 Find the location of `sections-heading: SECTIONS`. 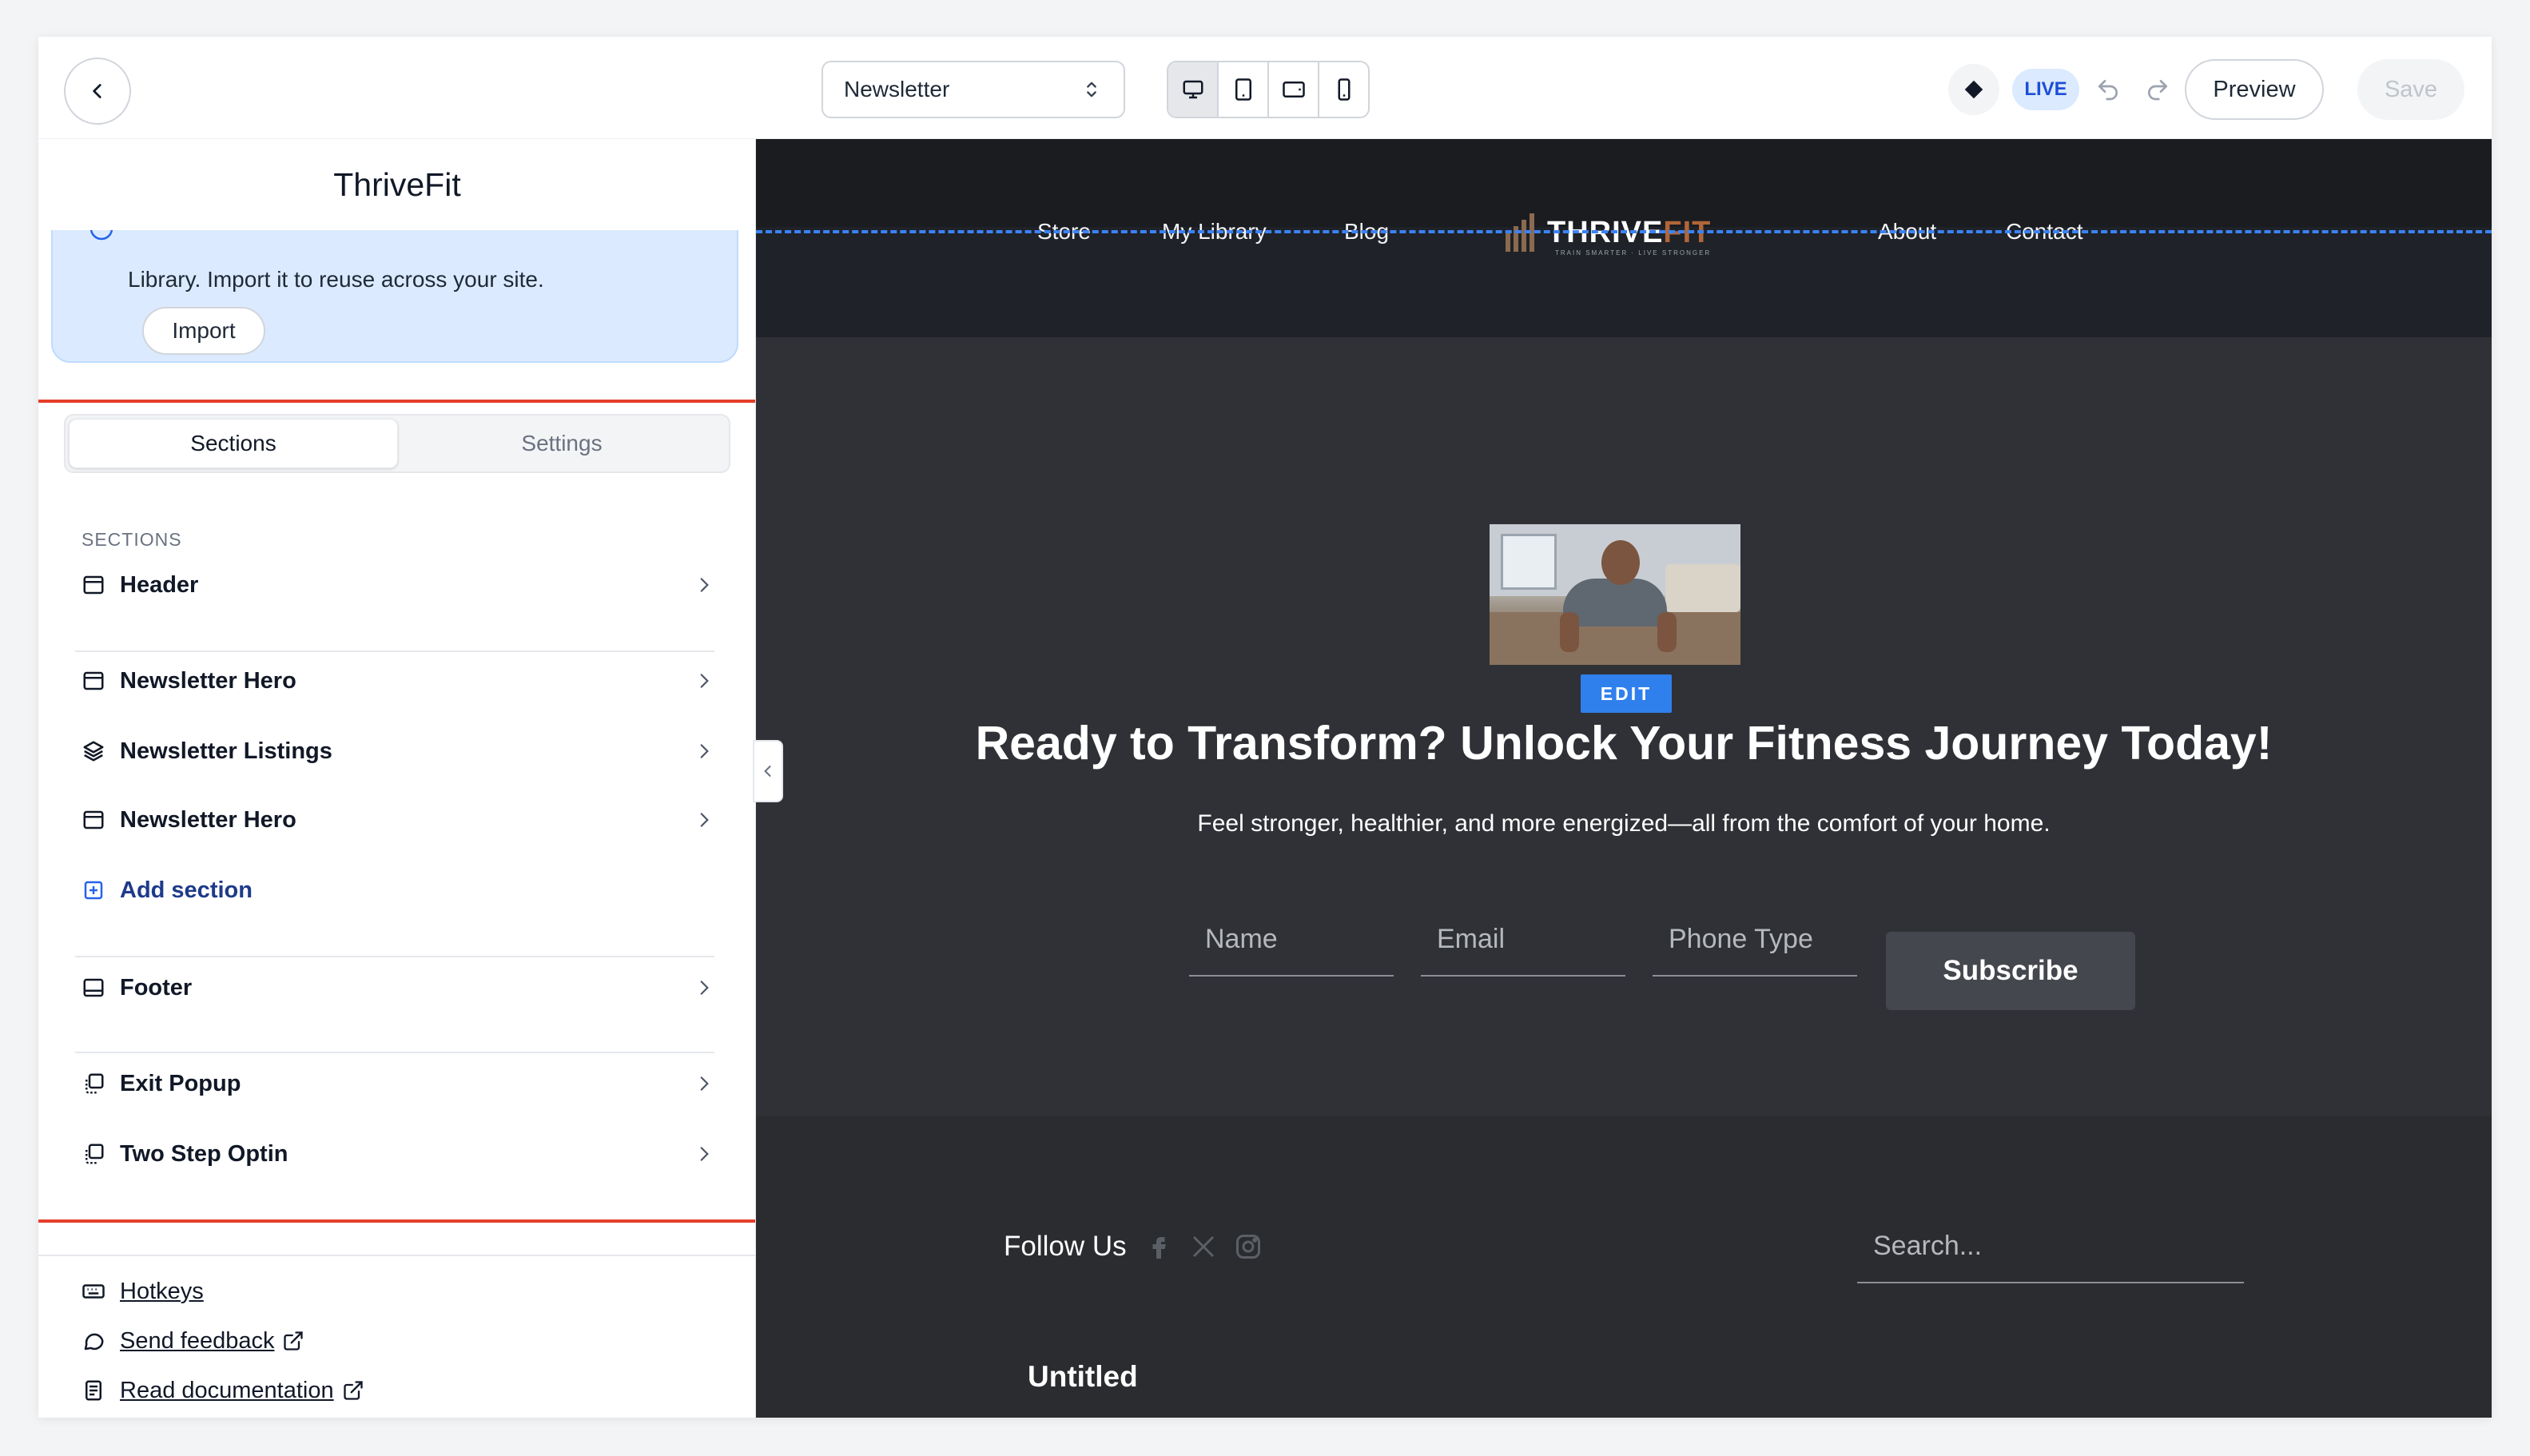

sections-heading: SECTIONS is located at coordinates (132, 539).